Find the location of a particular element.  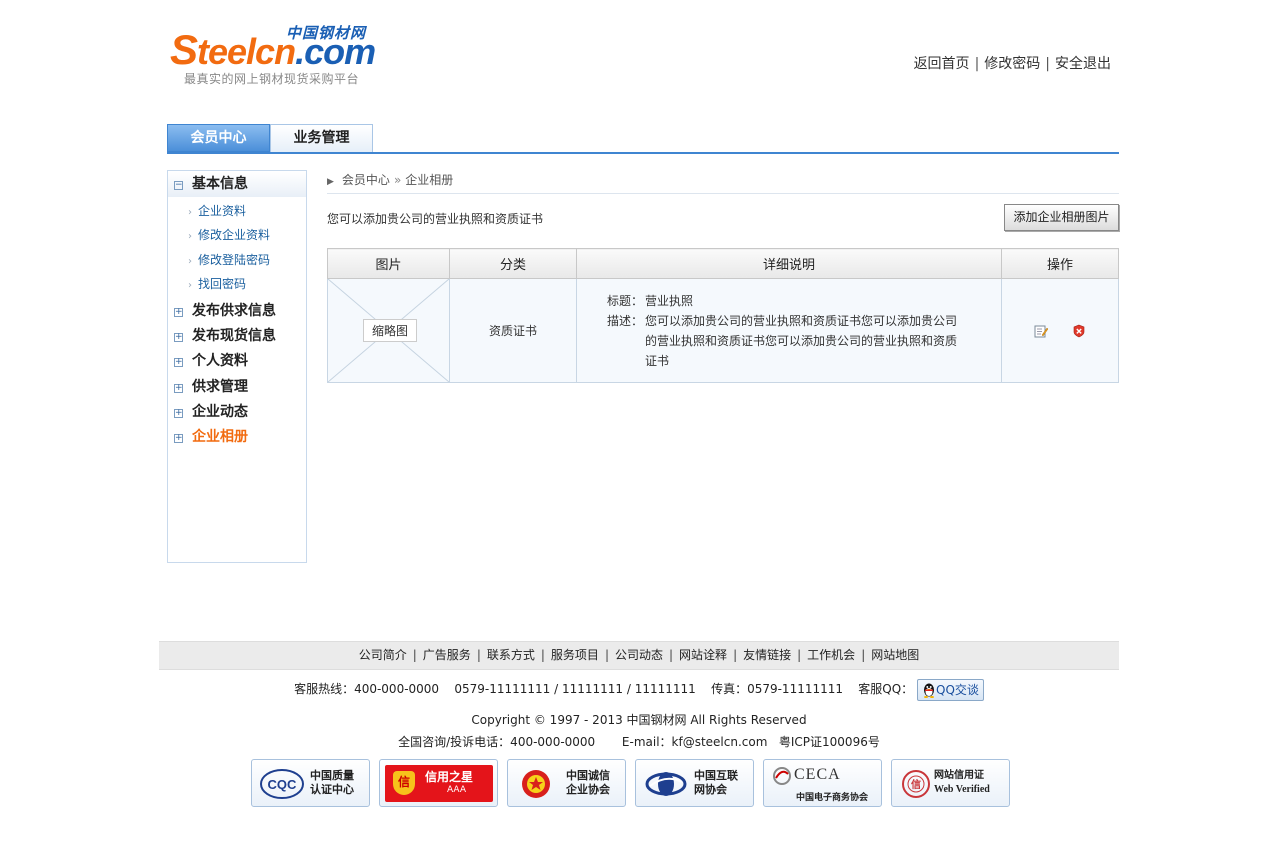

footer-nav-link: 服务项目 is located at coordinates (575, 655).